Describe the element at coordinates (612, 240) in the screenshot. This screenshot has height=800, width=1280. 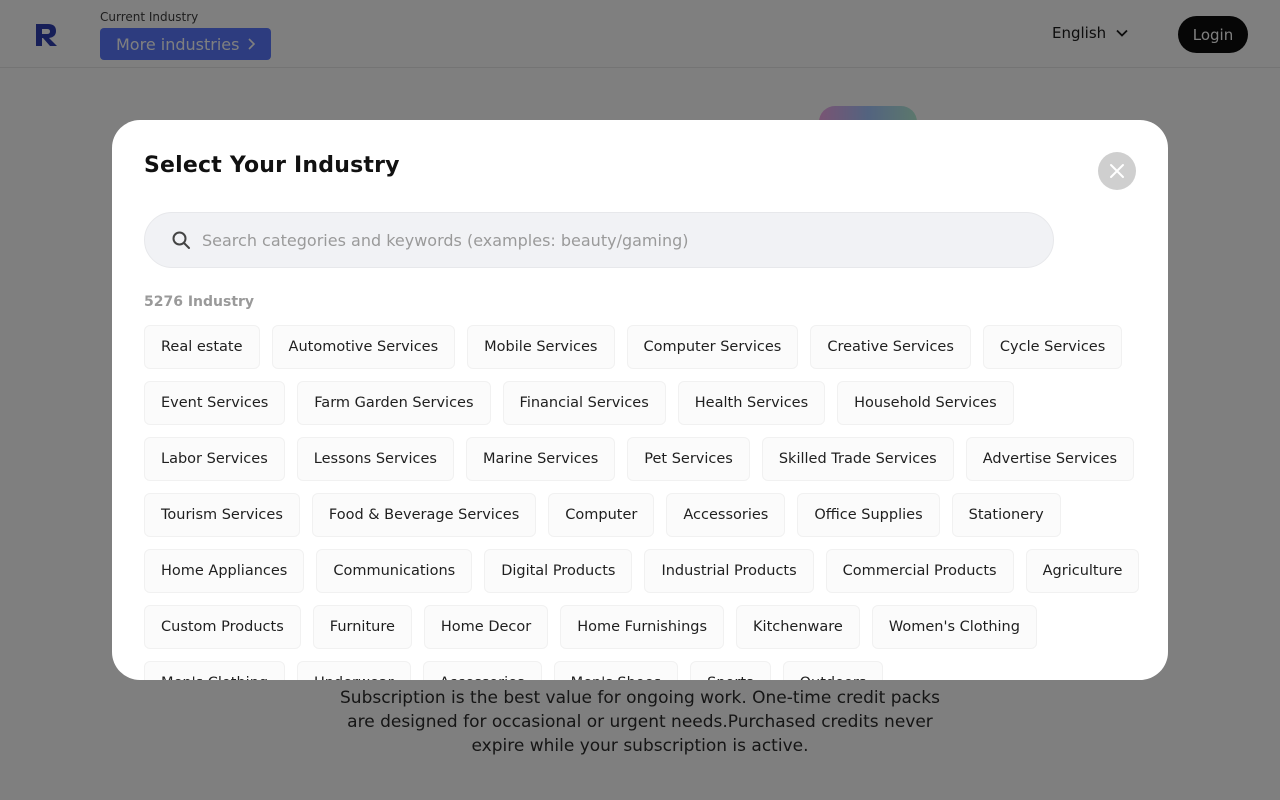
I see `search-input` at that location.